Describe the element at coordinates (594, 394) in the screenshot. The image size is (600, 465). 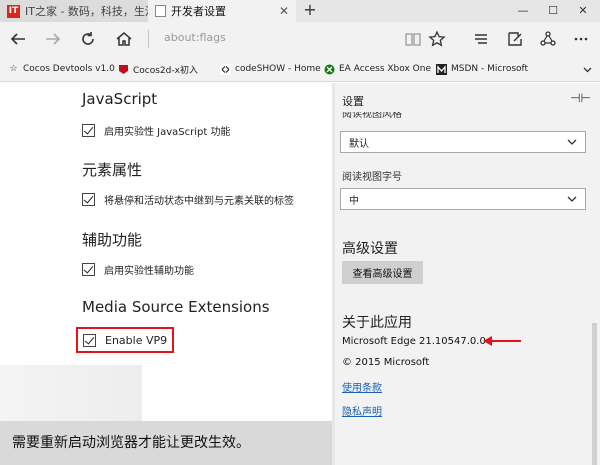
I see `scrollbar` at that location.